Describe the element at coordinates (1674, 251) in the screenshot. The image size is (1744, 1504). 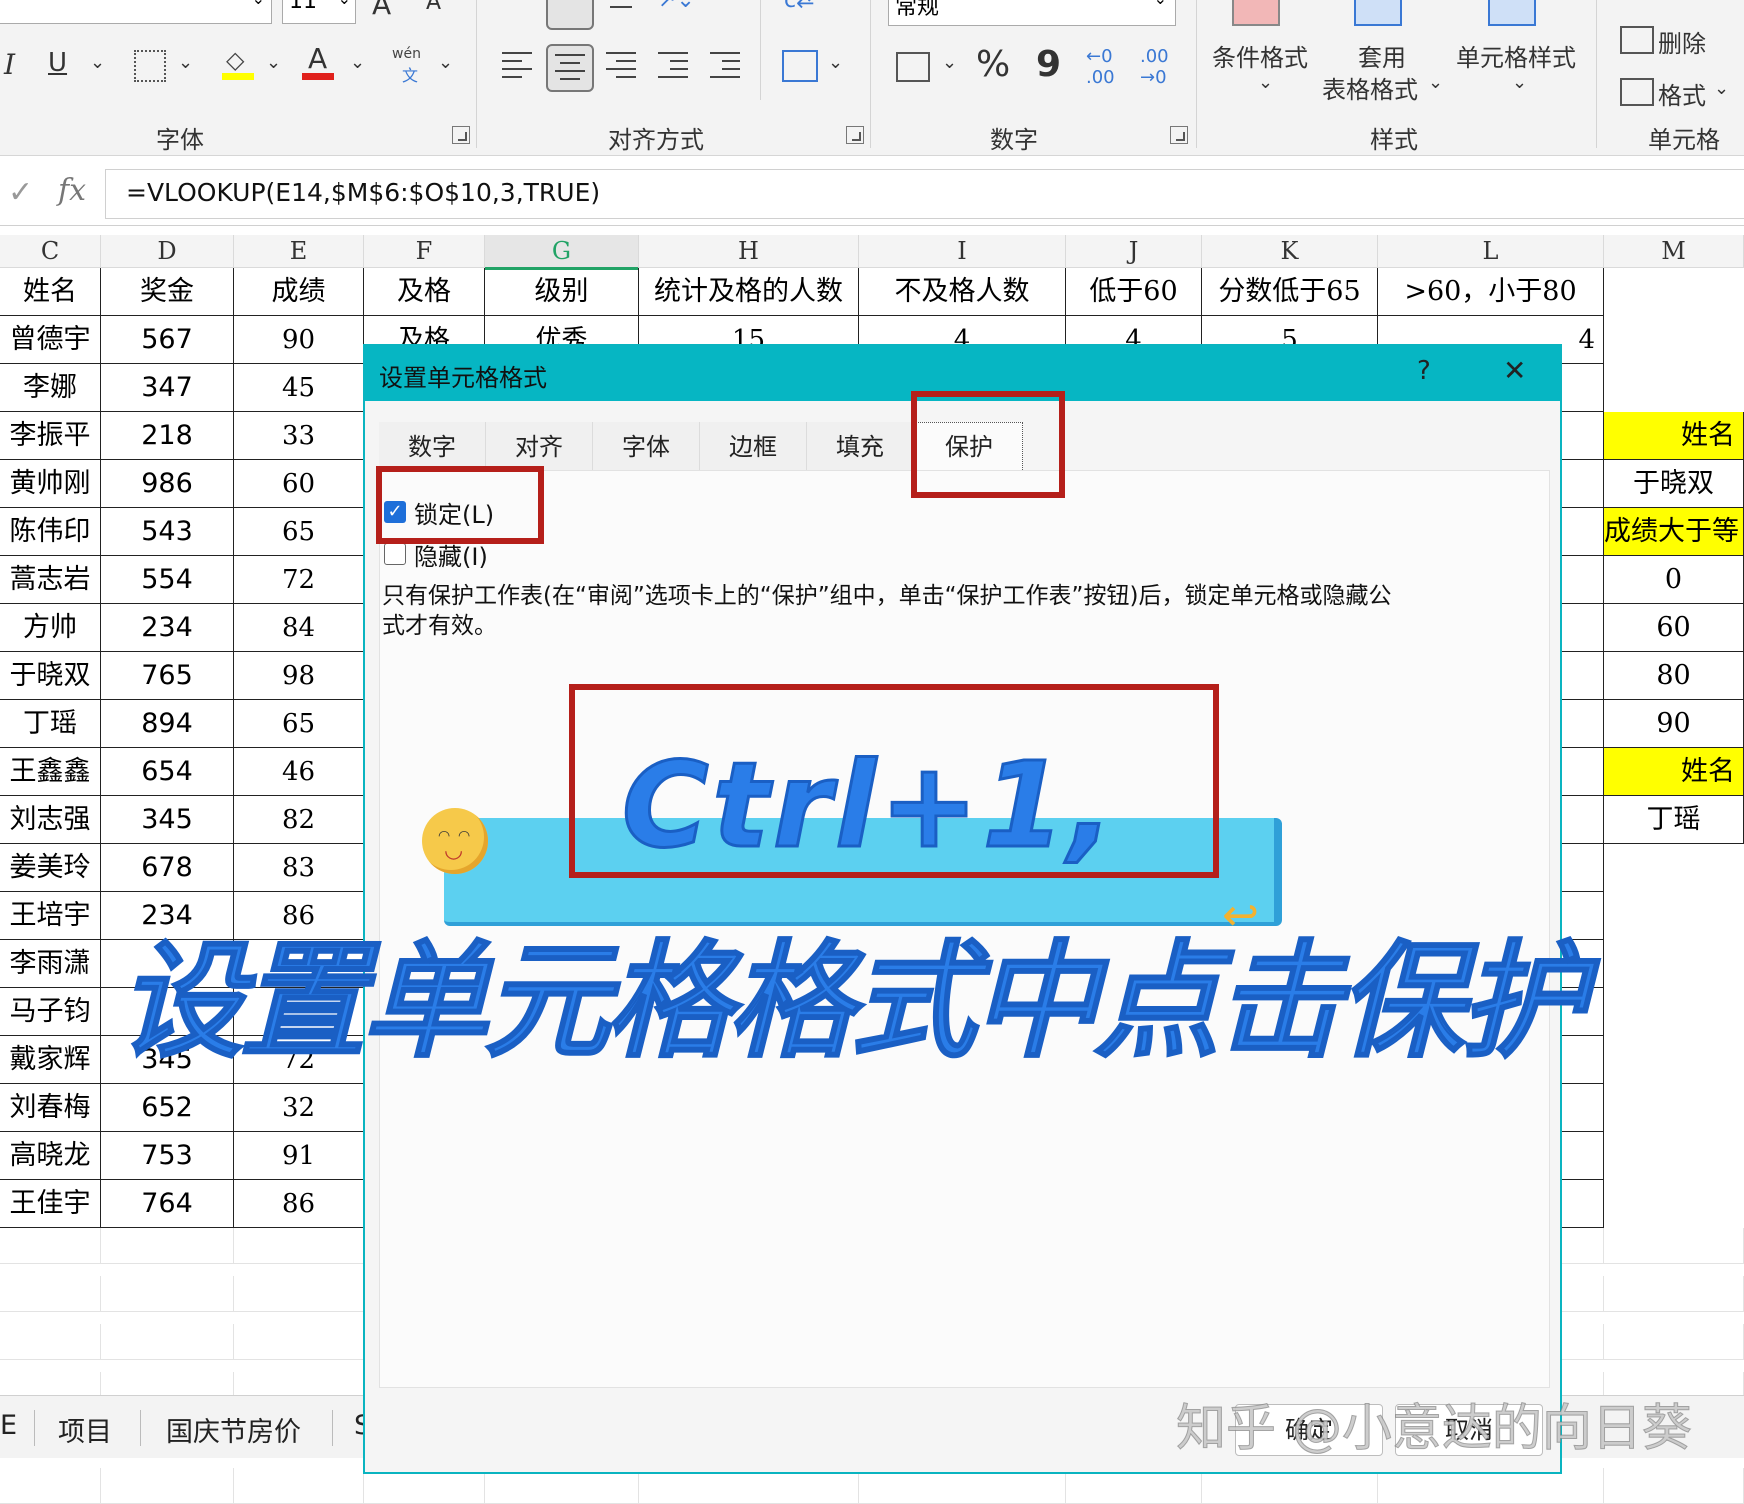
I see `column-header: M` at that location.